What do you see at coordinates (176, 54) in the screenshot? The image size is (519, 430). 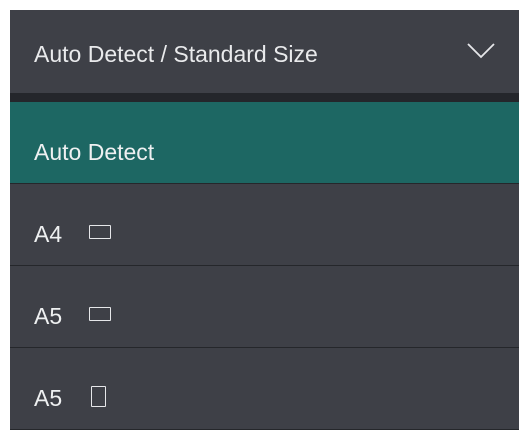 I see `size-select-label: Auto Detect / Standard Size` at bounding box center [176, 54].